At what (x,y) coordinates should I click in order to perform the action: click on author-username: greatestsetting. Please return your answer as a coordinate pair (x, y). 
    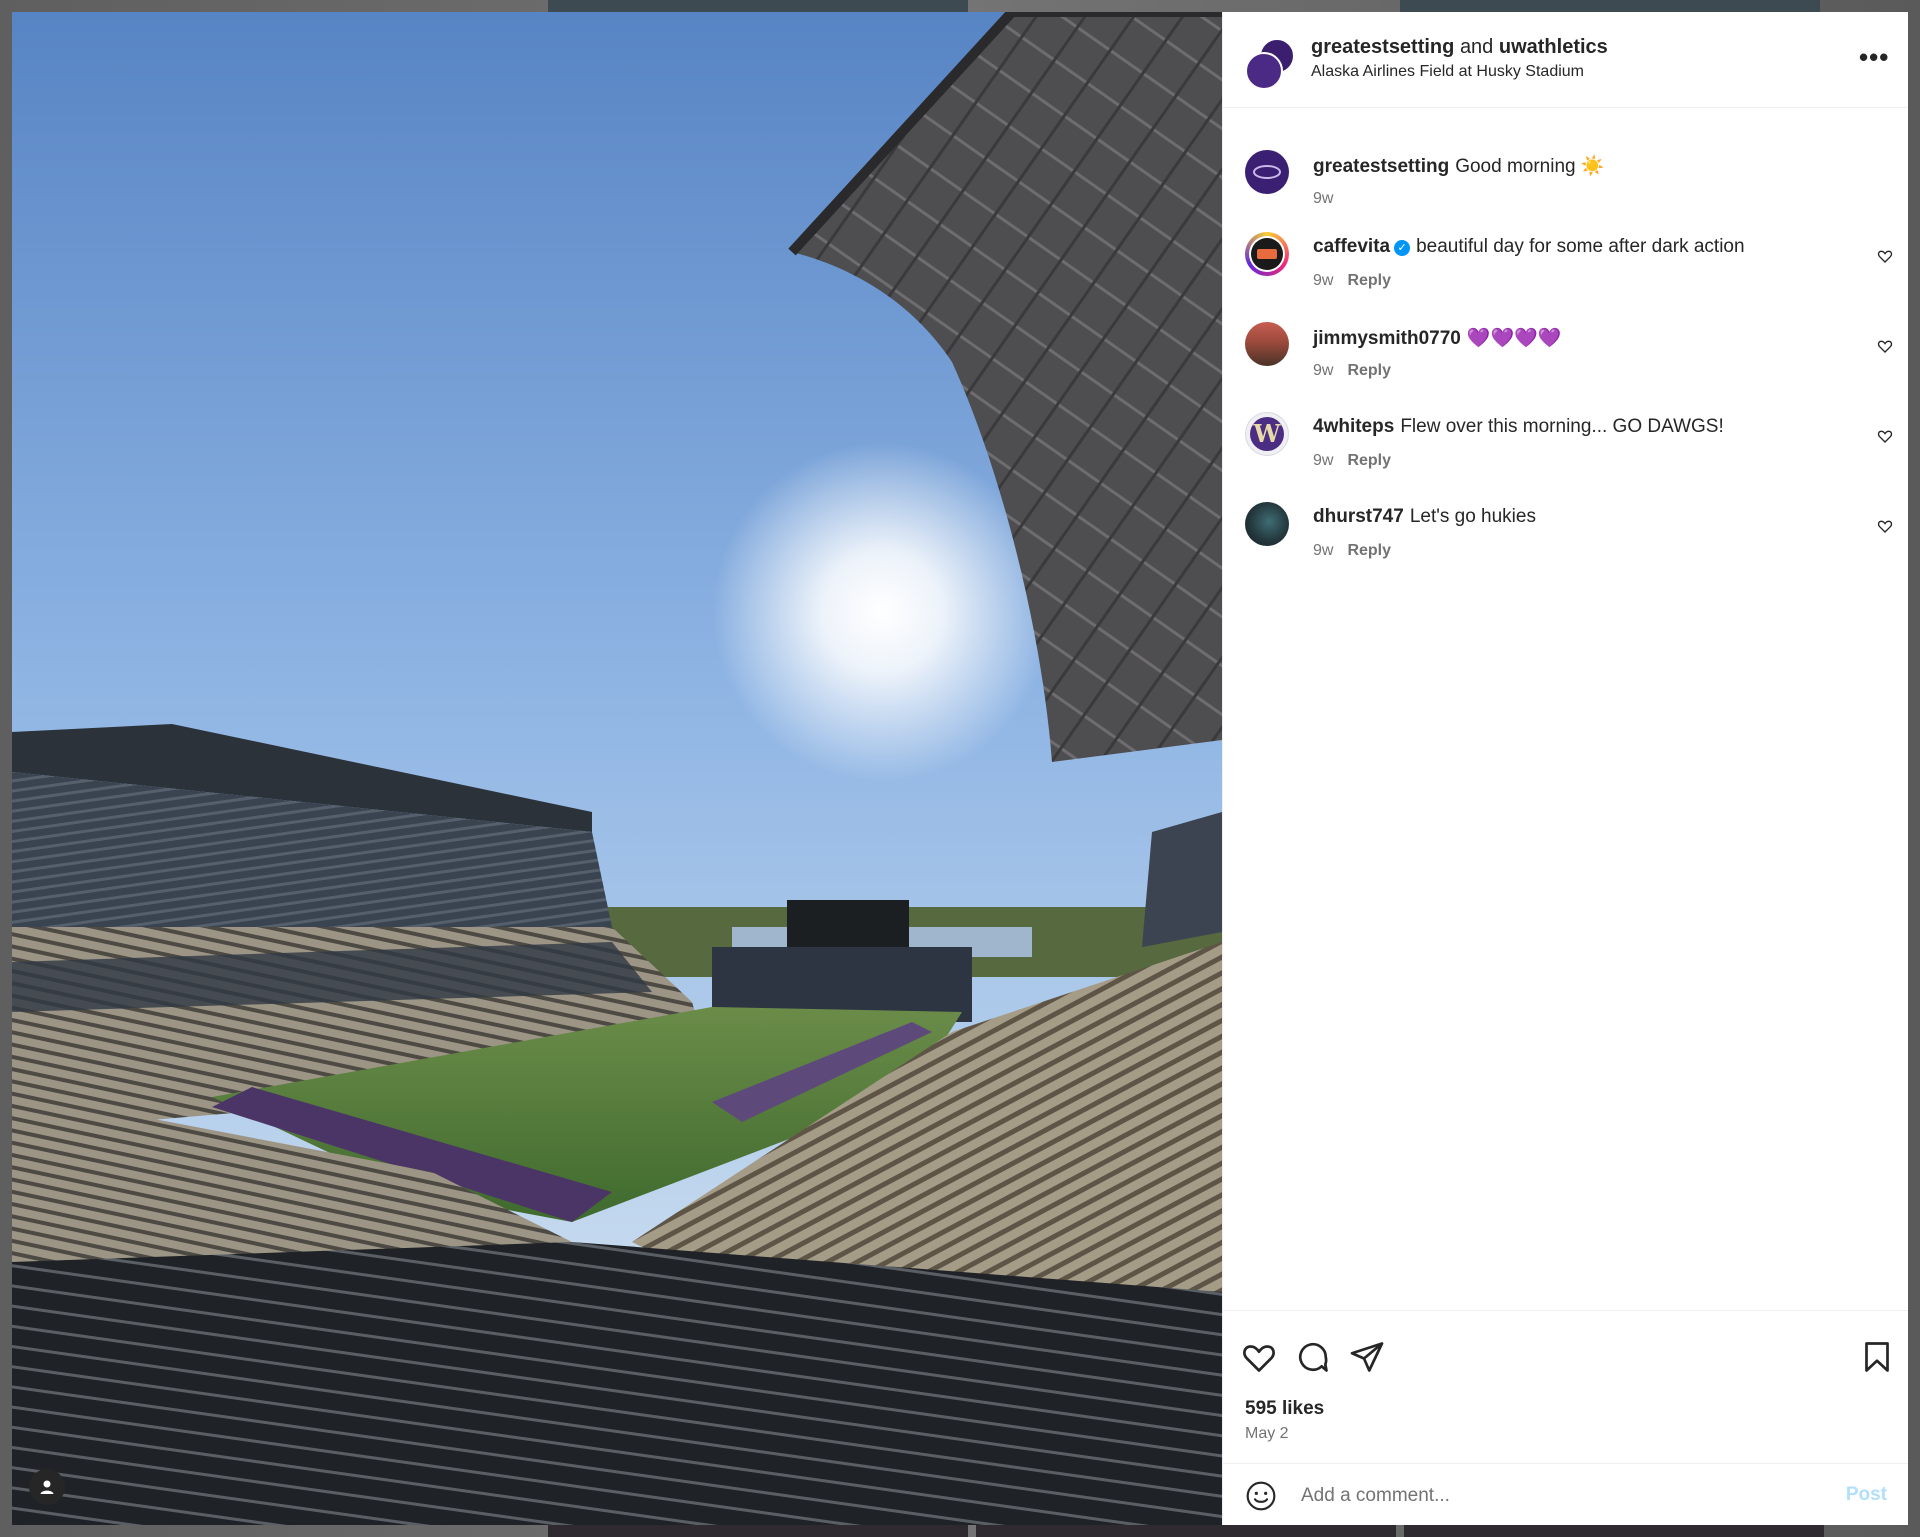
    Looking at the image, I should click on (1382, 47).